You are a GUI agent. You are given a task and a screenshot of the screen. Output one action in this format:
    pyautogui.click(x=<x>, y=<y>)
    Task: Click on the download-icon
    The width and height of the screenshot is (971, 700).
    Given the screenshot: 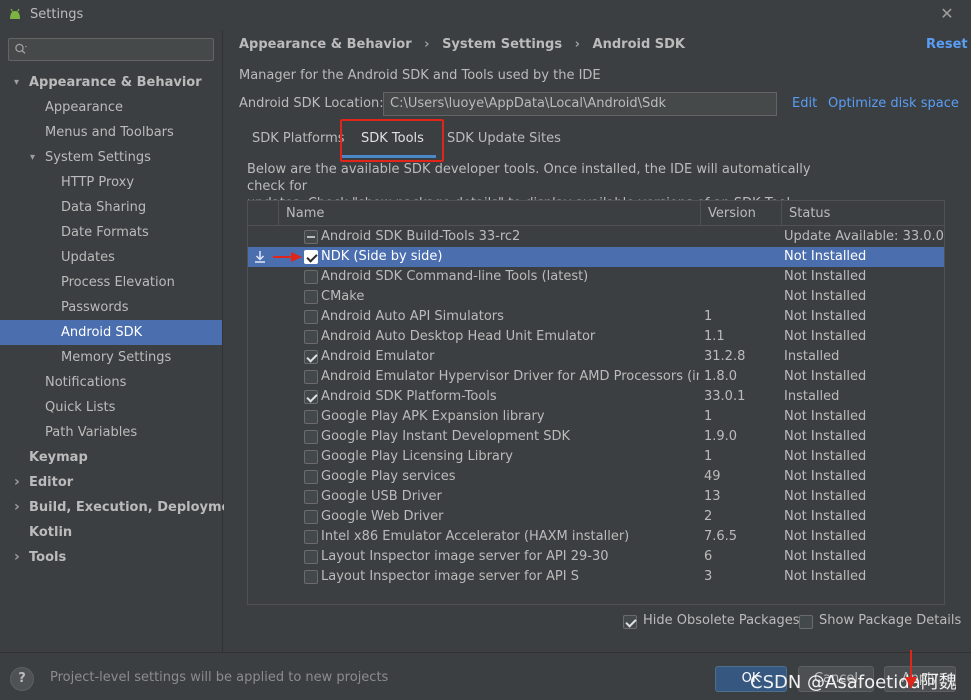 What is the action you would take?
    pyautogui.click(x=260, y=257)
    